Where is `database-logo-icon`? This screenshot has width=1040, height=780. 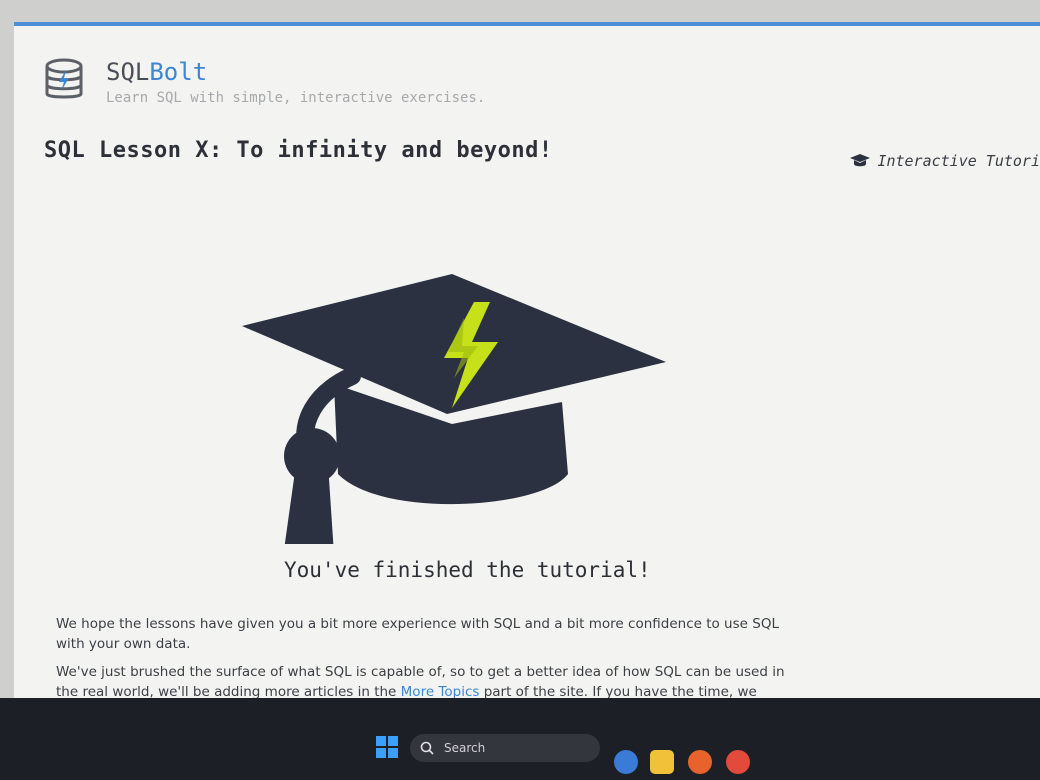 database-logo-icon is located at coordinates (64, 78).